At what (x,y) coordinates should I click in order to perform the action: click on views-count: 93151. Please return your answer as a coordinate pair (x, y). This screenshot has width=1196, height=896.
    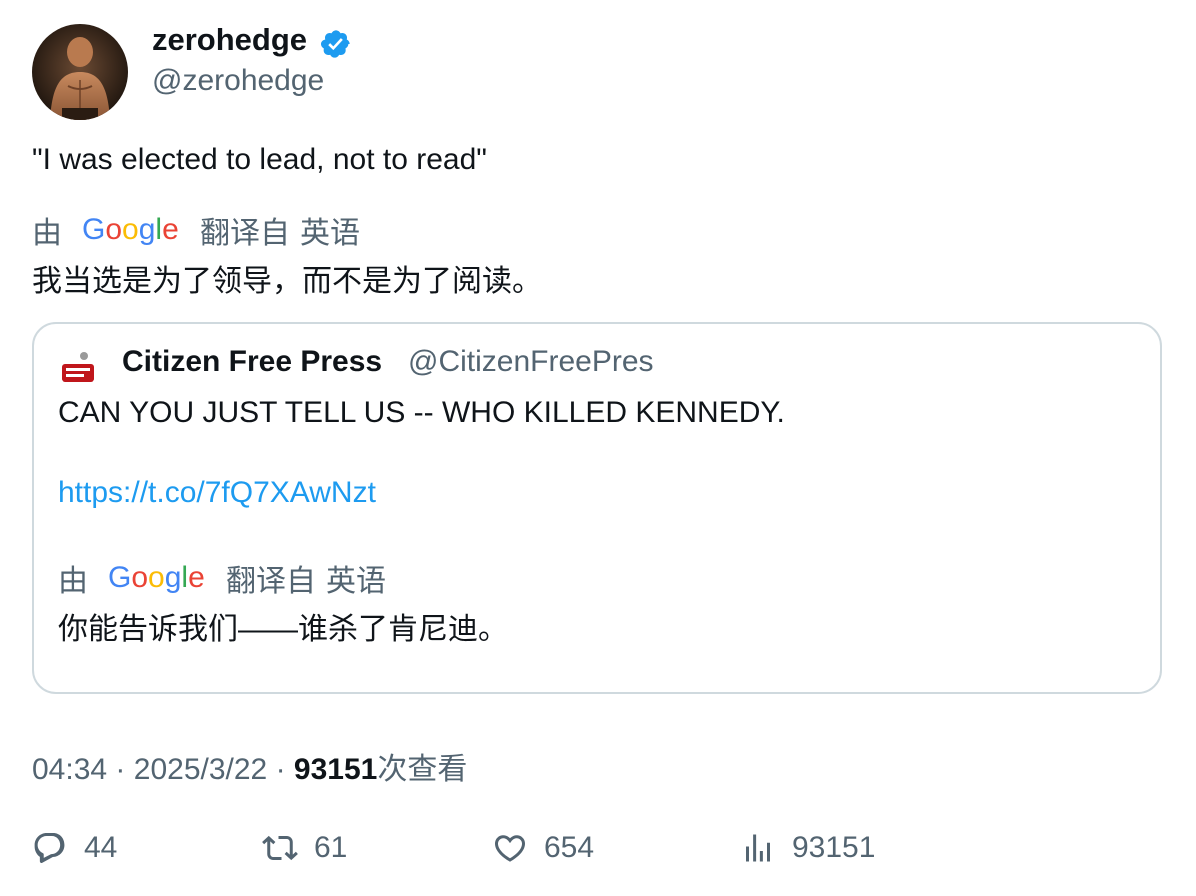
    Looking at the image, I should click on (335, 769).